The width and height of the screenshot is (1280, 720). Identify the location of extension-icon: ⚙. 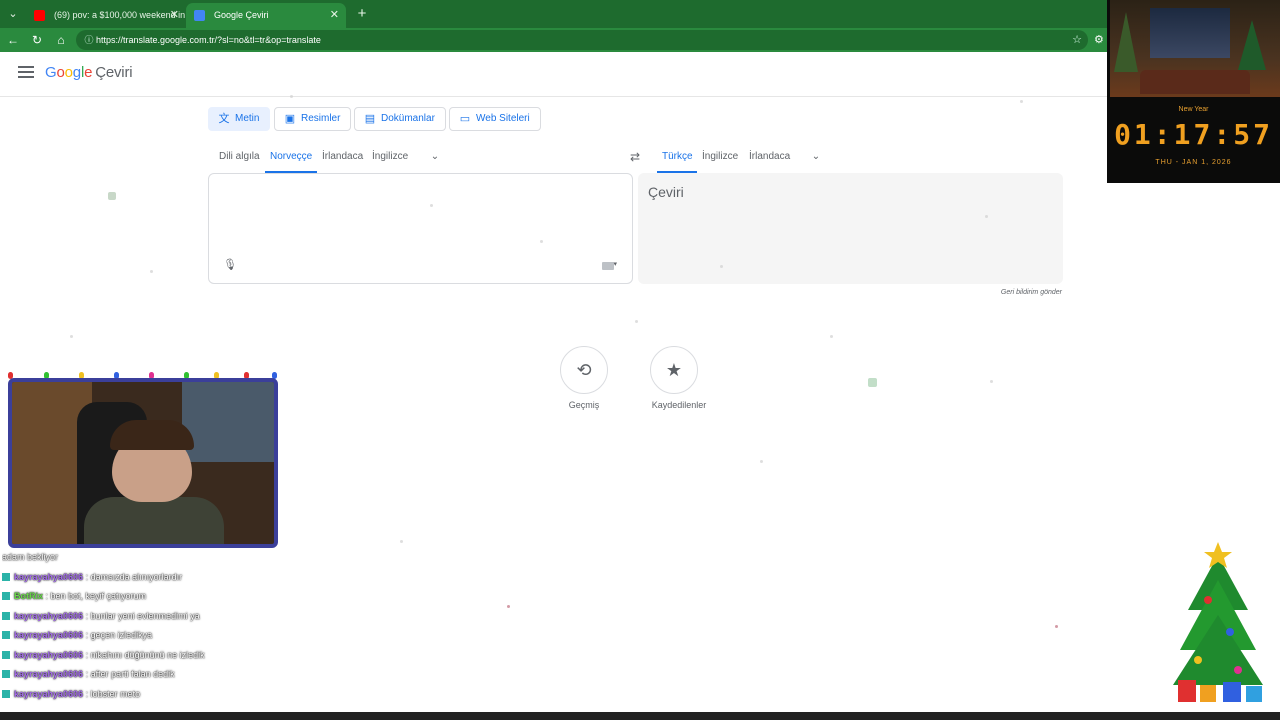
(1101, 40).